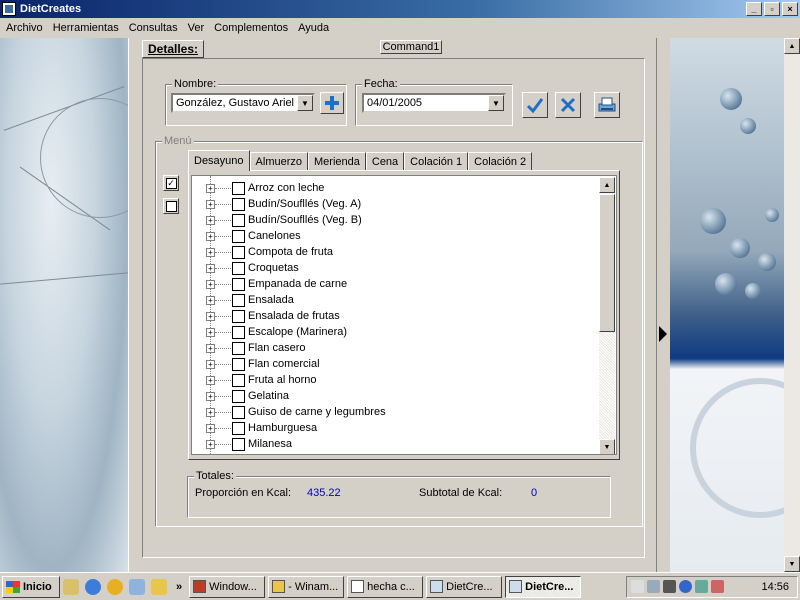 The width and height of the screenshot is (800, 600). Describe the element at coordinates (392, 220) in the screenshot. I see `list-item: + Budín/Soufllés (Veg. B)` at that location.